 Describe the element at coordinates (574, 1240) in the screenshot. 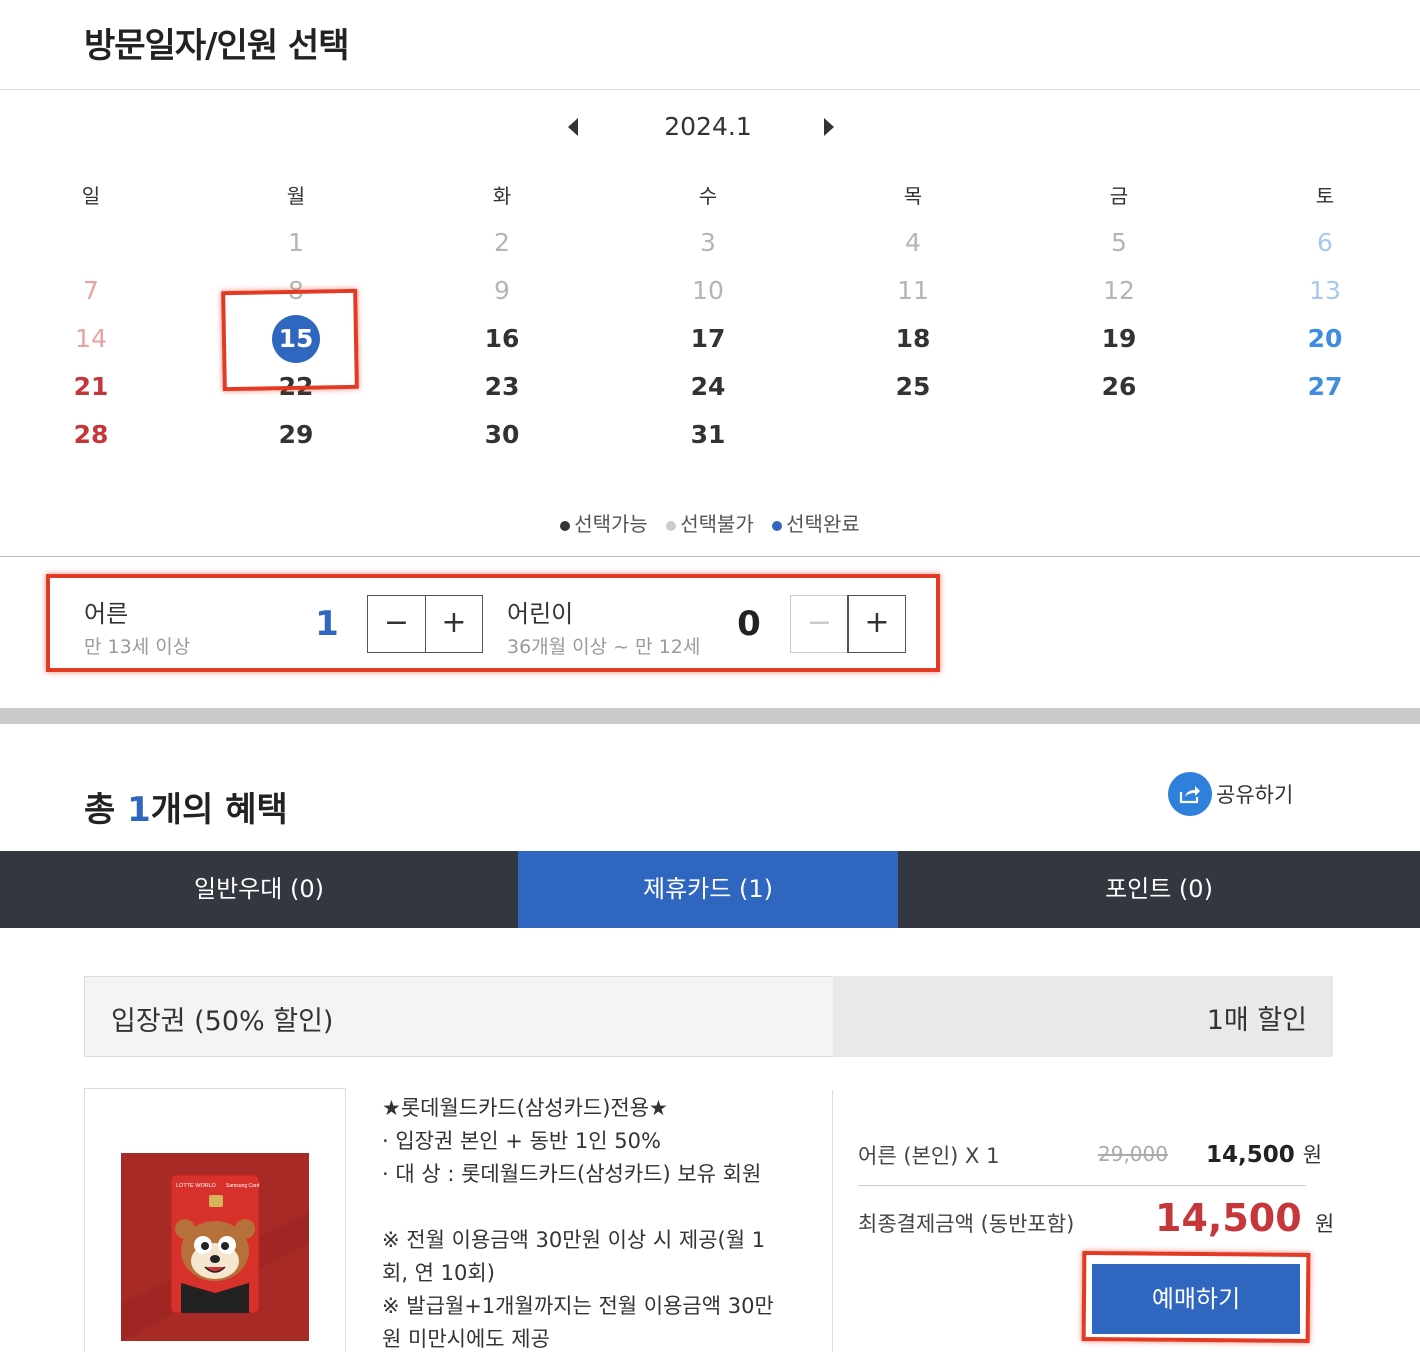

I see `desc-line: ※ 전월 이용금액 30만원 이상 시 제공(월 1` at that location.